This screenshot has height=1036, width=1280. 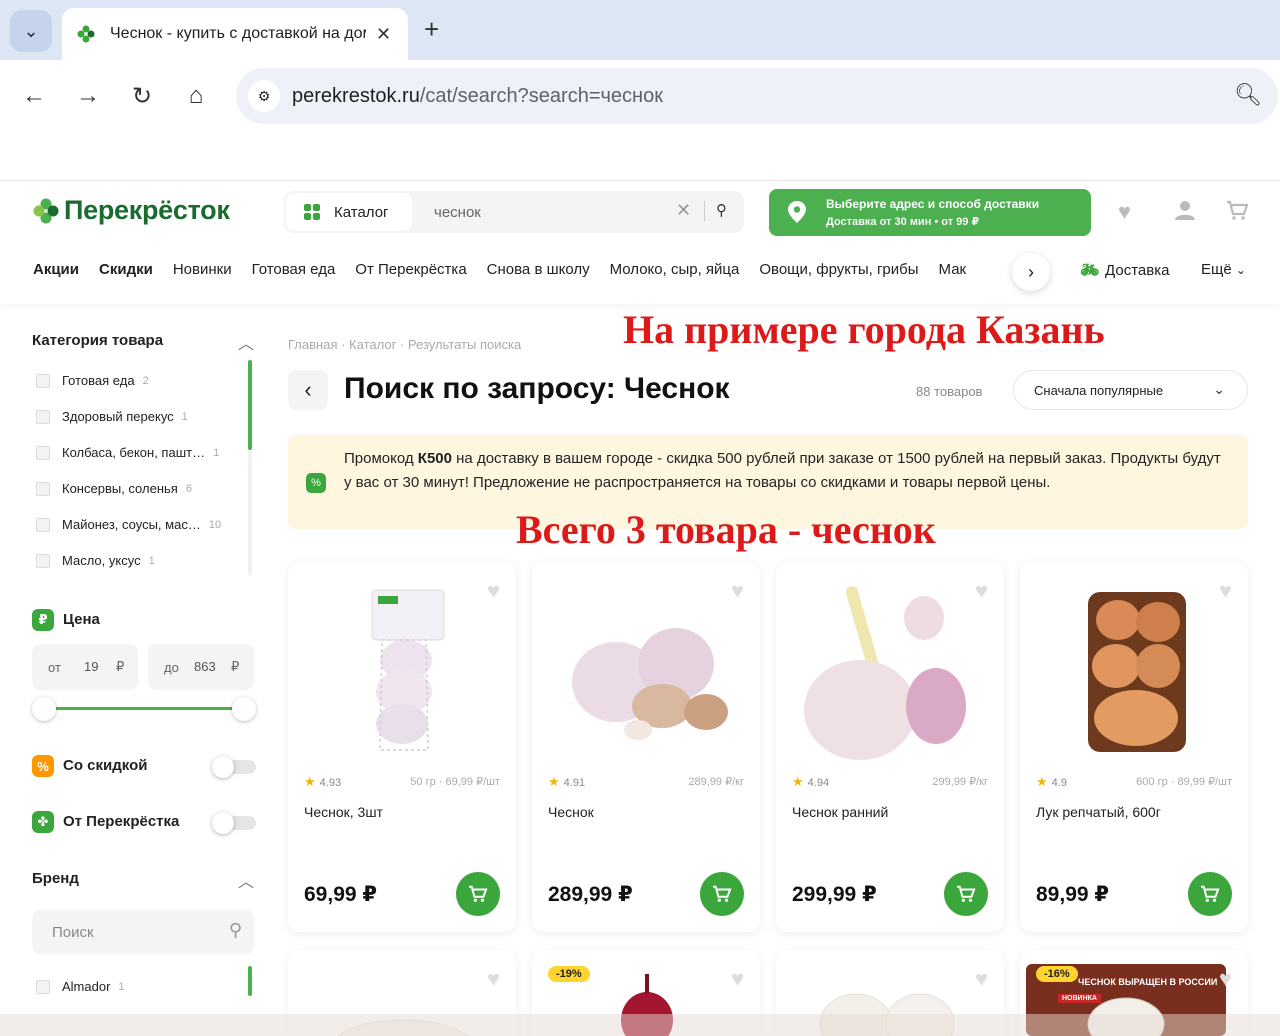 I want to click on price-slider-min-handle, so click(x=44, y=709).